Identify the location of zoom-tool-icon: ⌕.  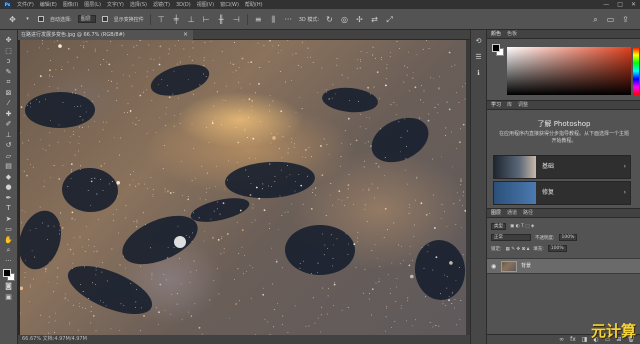
(9, 251).